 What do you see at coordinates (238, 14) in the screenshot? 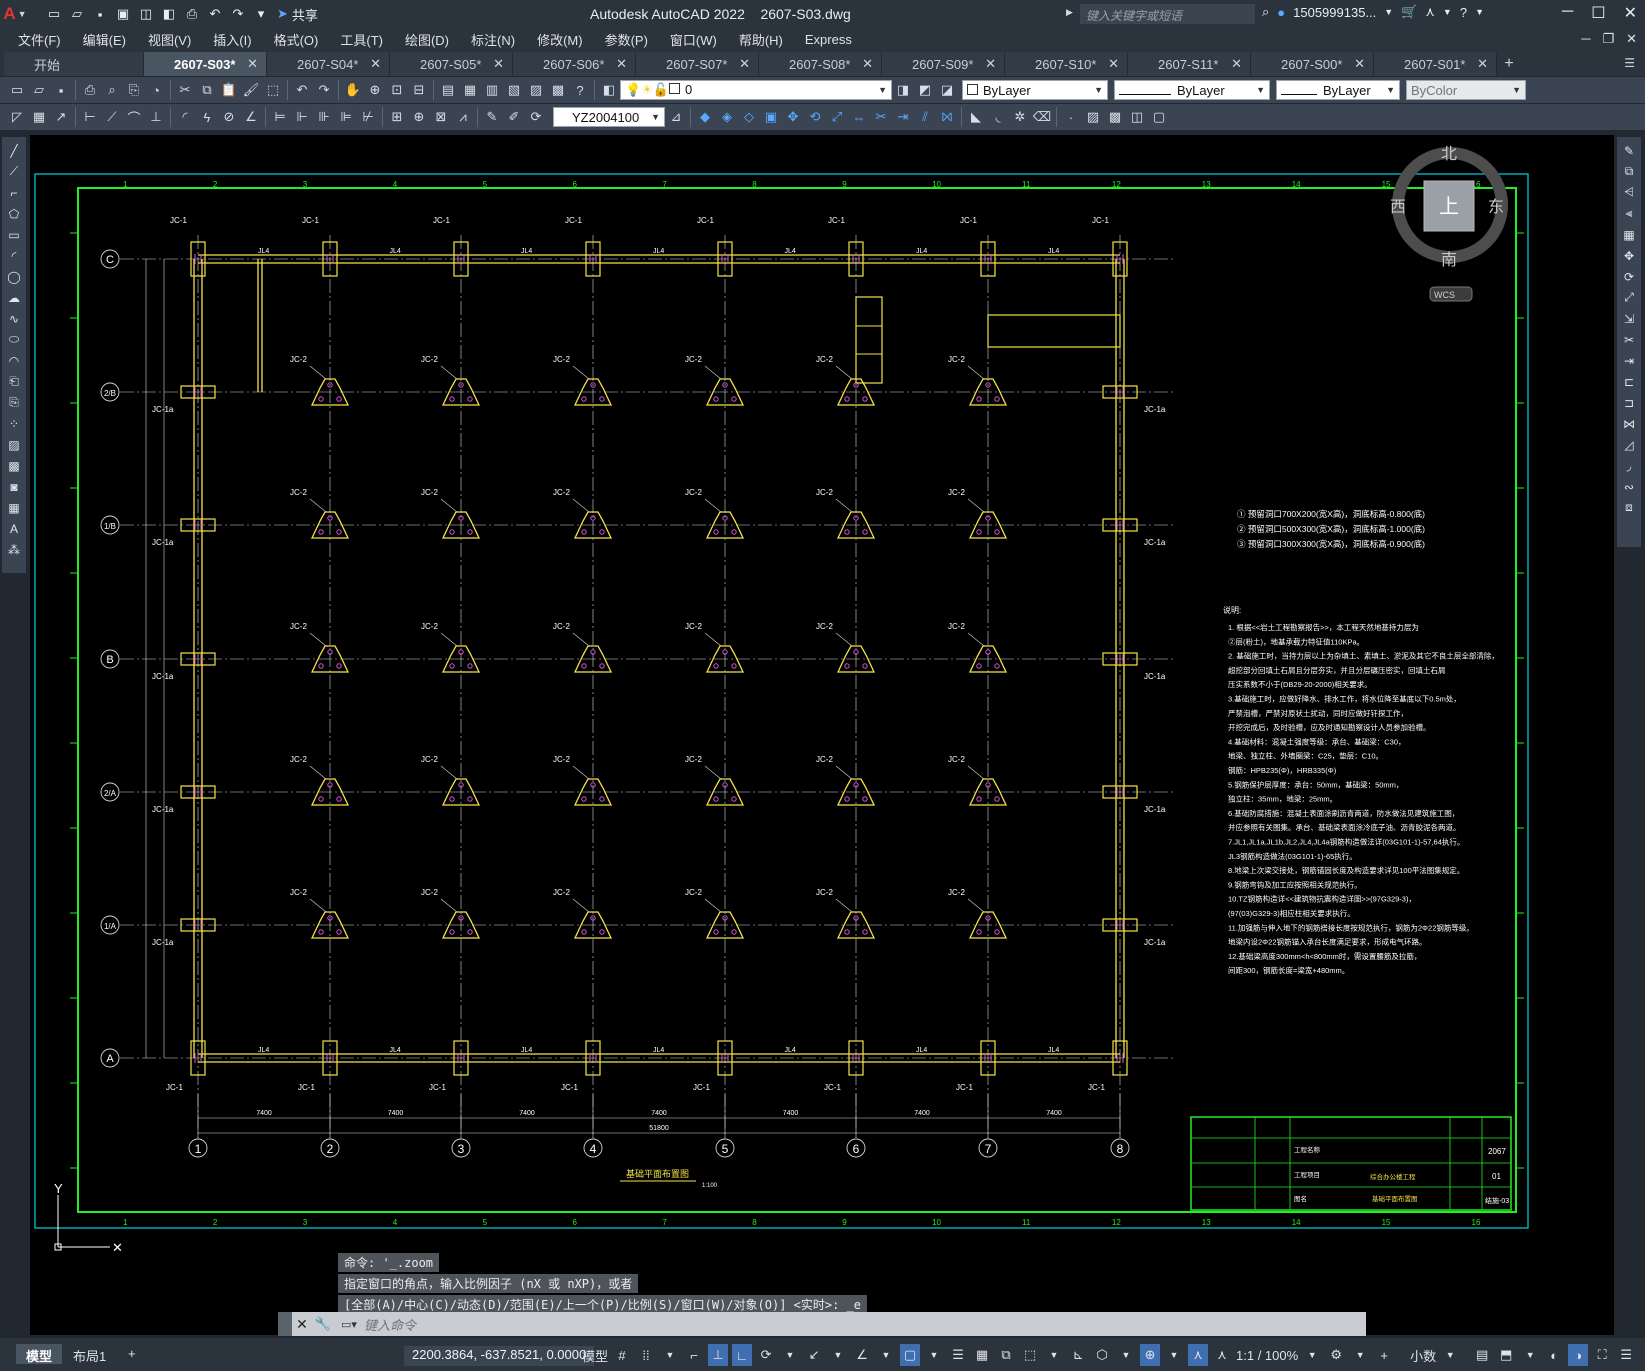
I see `redo-icon: ↷` at bounding box center [238, 14].